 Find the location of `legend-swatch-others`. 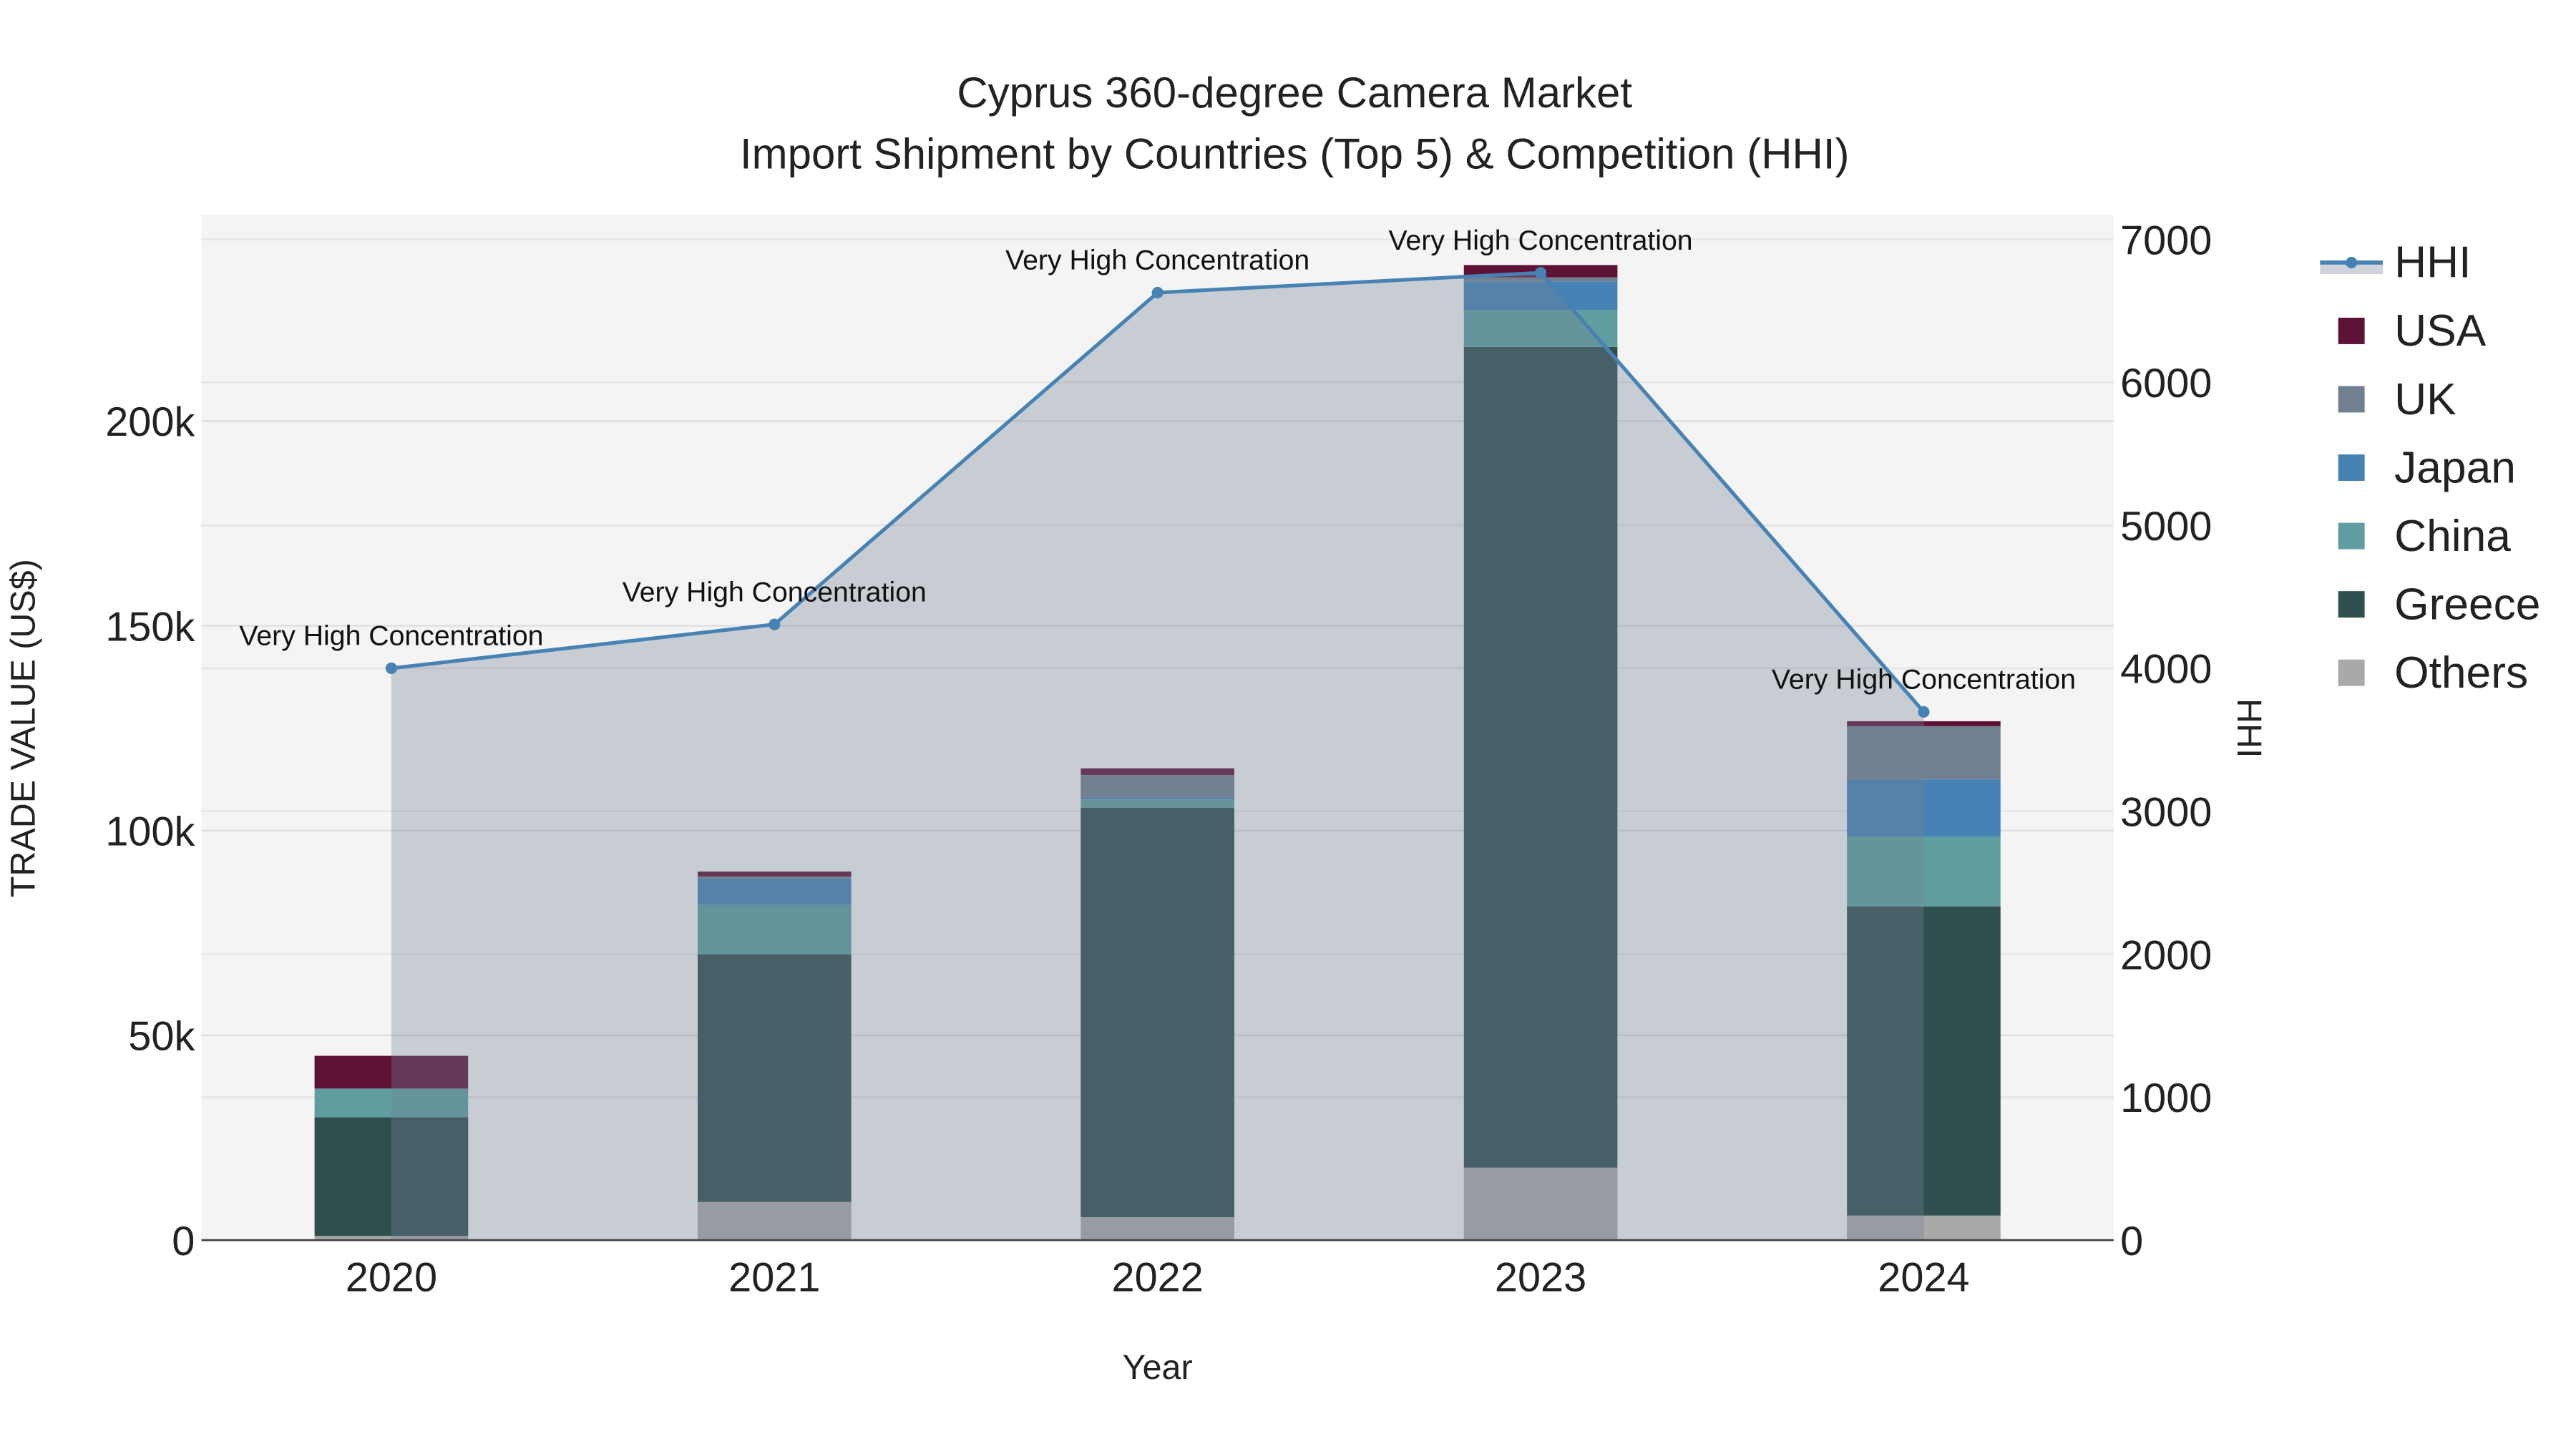

legend-swatch-others is located at coordinates (2351, 672).